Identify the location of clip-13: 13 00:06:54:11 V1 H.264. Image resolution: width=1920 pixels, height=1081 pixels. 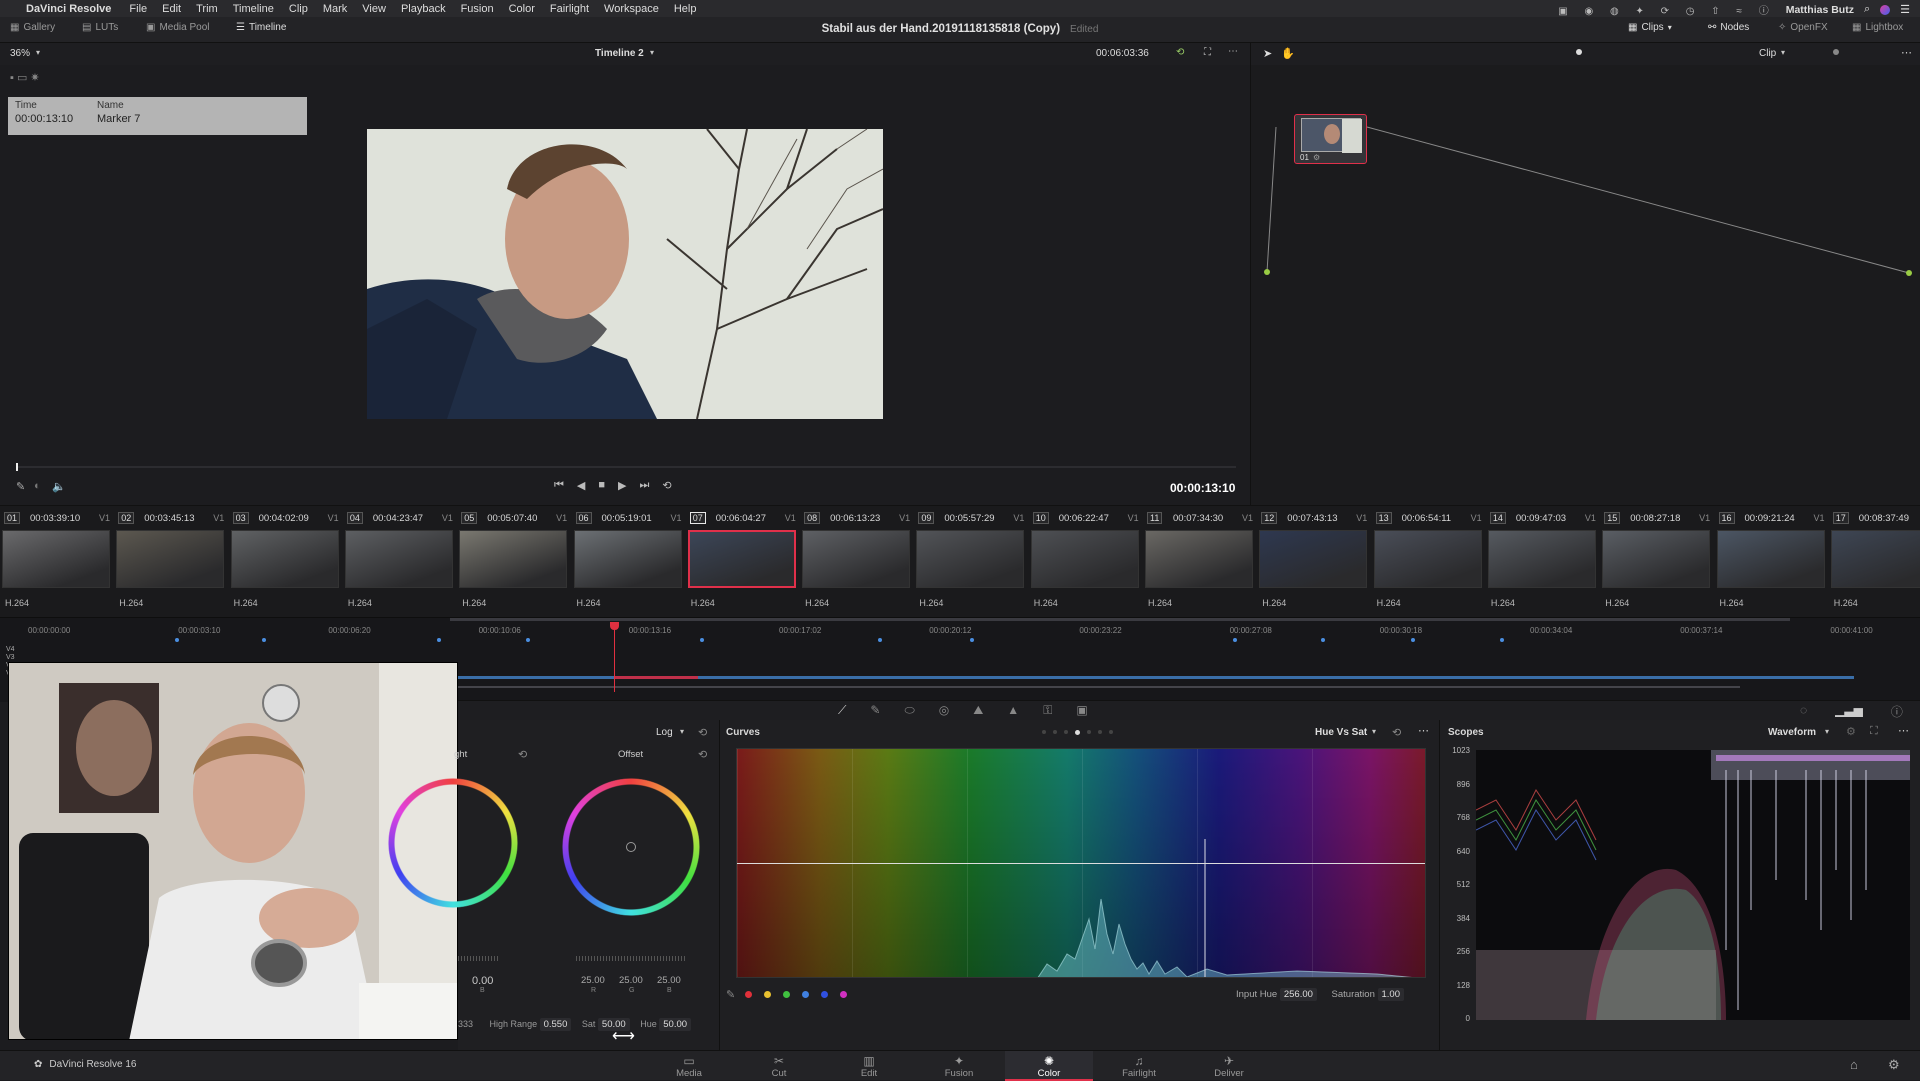
(1428, 562).